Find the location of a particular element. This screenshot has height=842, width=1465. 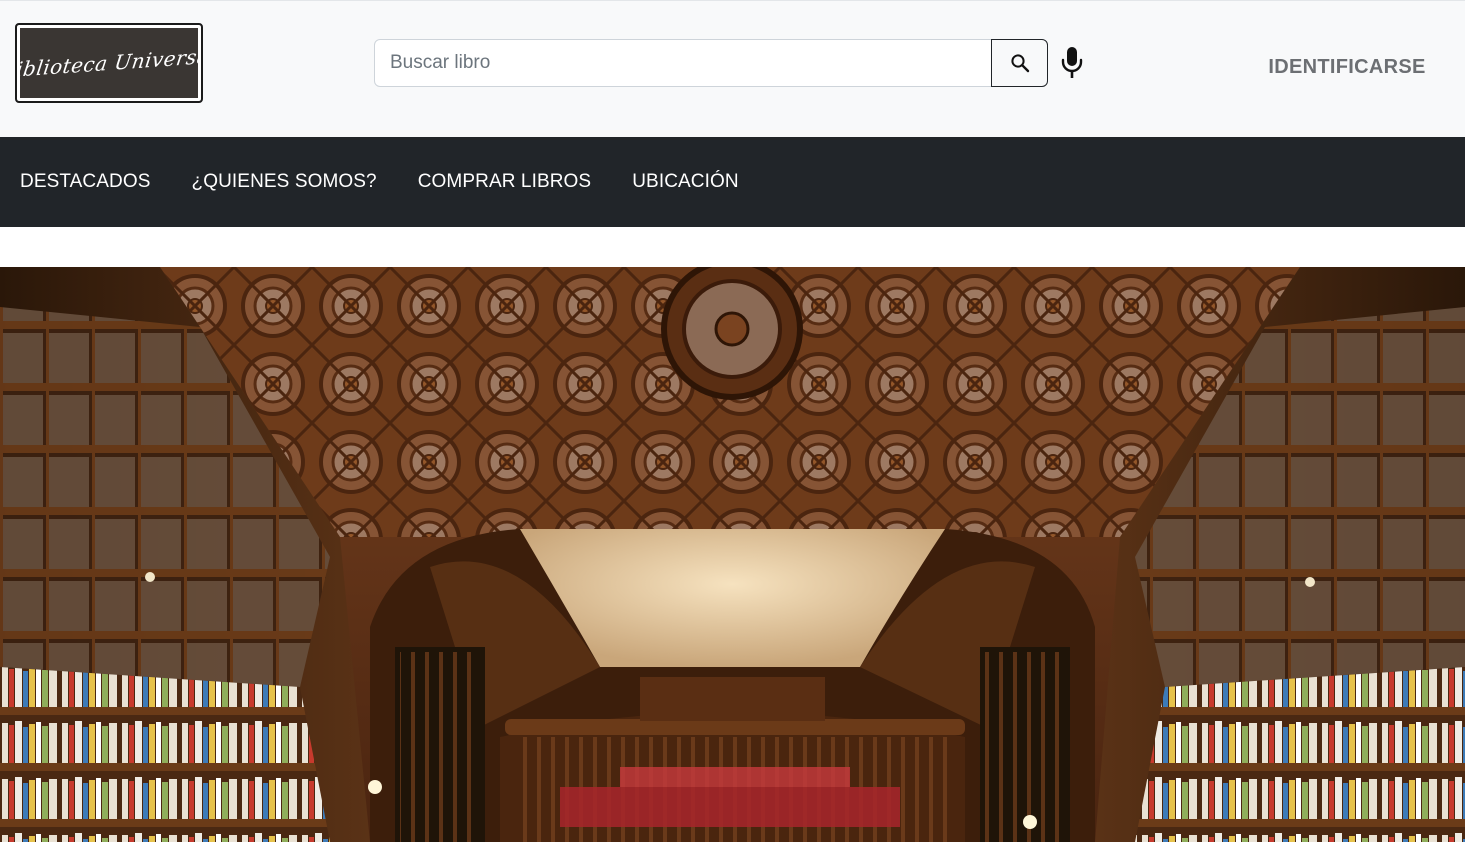

brand-logo: Biblioteca Universal is located at coordinates (109, 63).